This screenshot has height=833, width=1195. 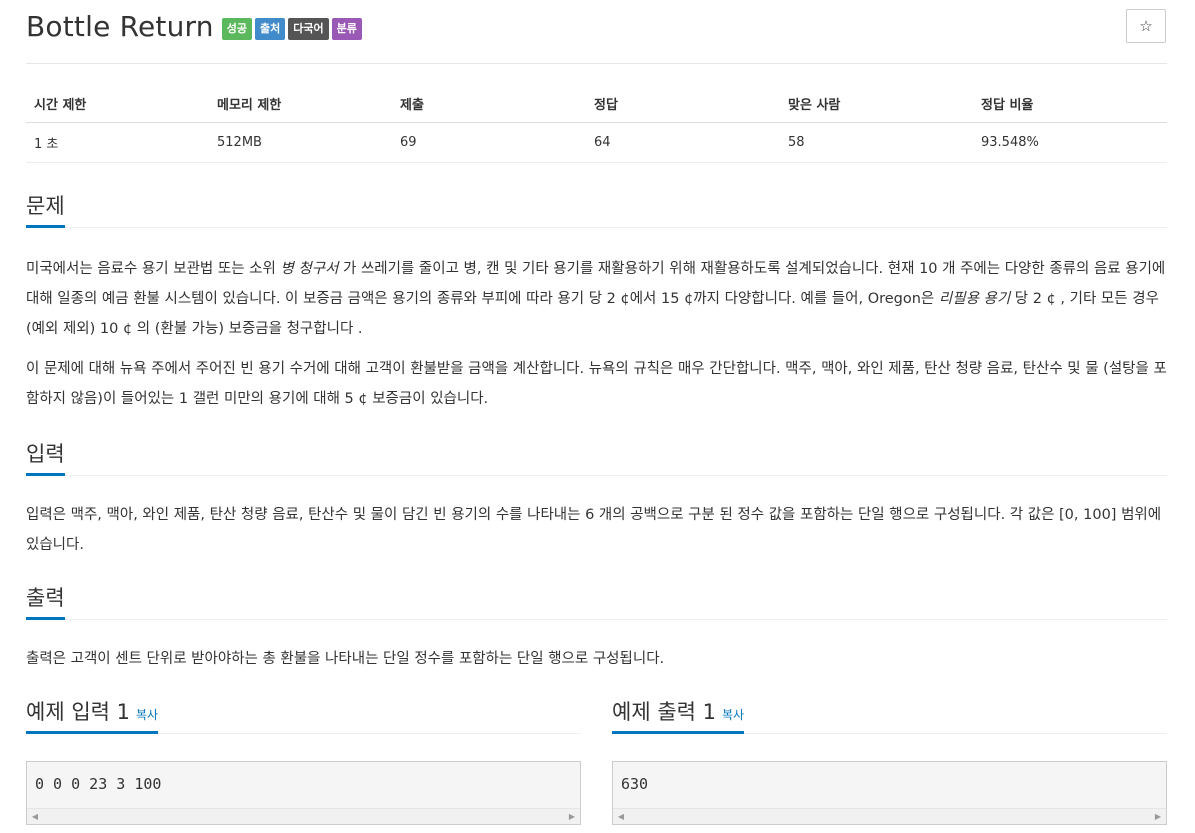 I want to click on value-solved-users: 58, so click(x=876, y=142).